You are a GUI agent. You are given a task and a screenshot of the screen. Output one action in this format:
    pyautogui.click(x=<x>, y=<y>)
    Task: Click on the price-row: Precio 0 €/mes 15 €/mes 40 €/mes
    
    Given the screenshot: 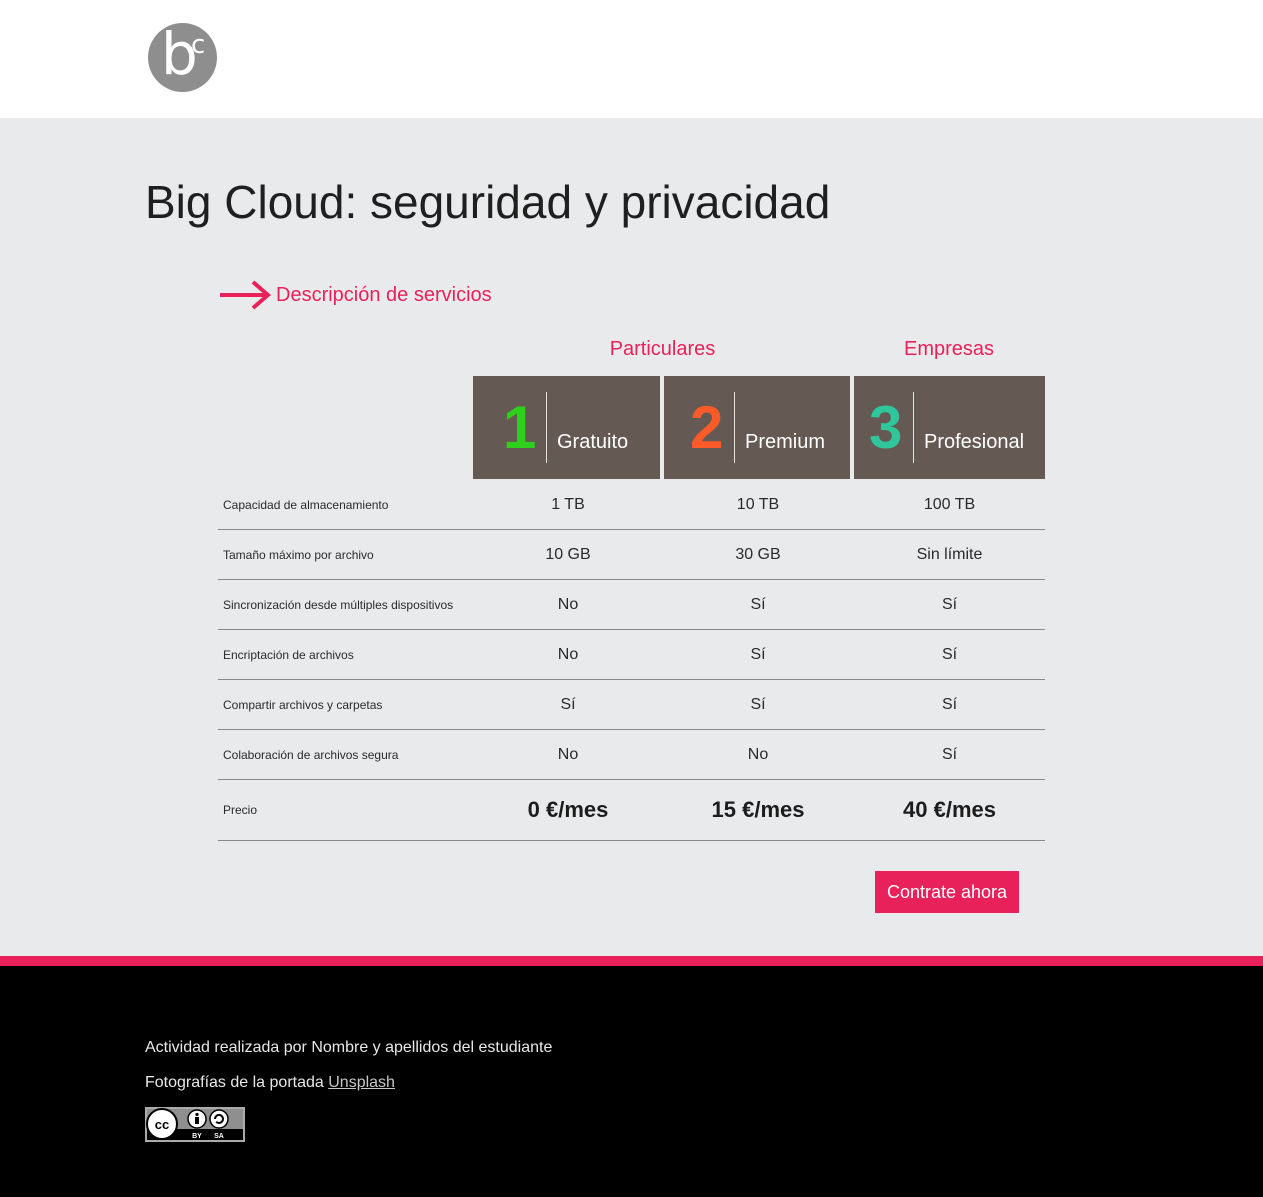 What is the action you would take?
    pyautogui.click(x=631, y=810)
    